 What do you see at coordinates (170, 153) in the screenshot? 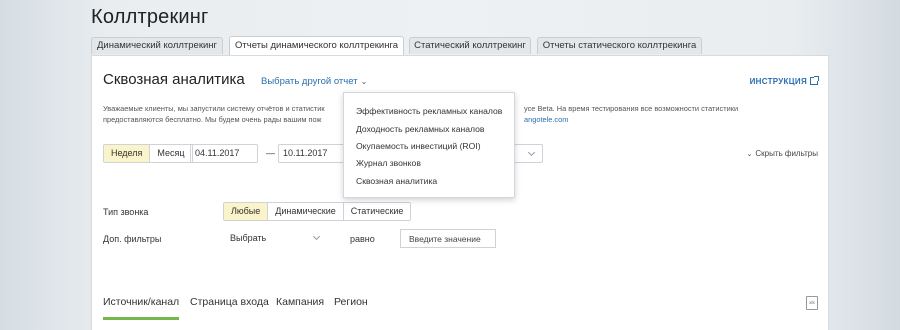
I see `period-month-button: Месяц` at bounding box center [170, 153].